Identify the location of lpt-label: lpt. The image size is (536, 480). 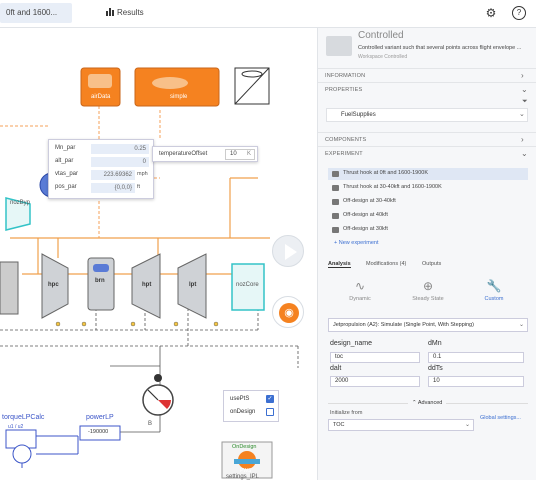
(193, 285).